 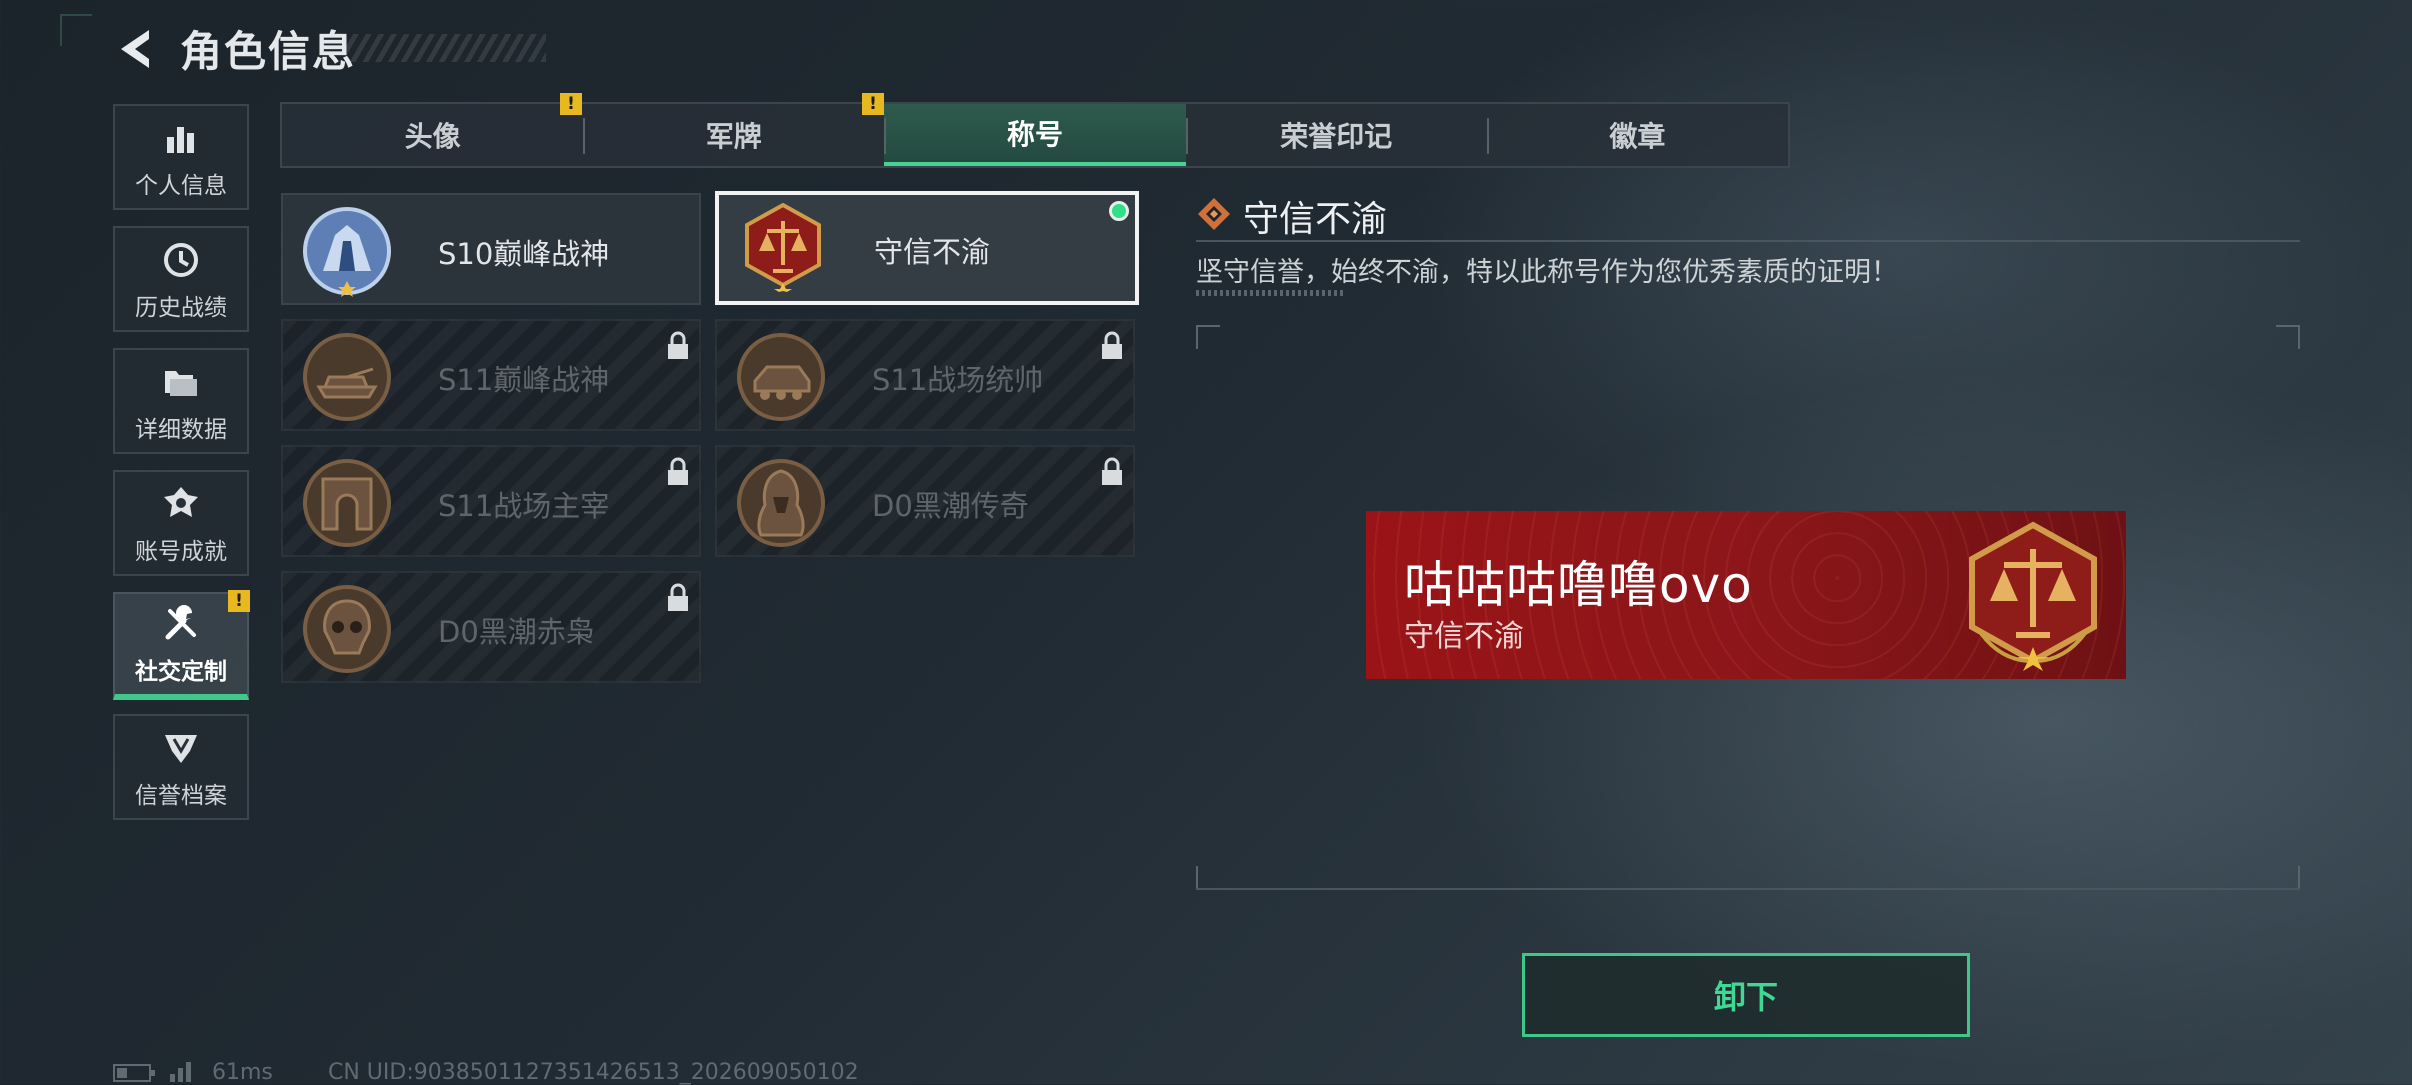 I want to click on sidebar-item-credibility: 信誉档案, so click(x=181, y=767).